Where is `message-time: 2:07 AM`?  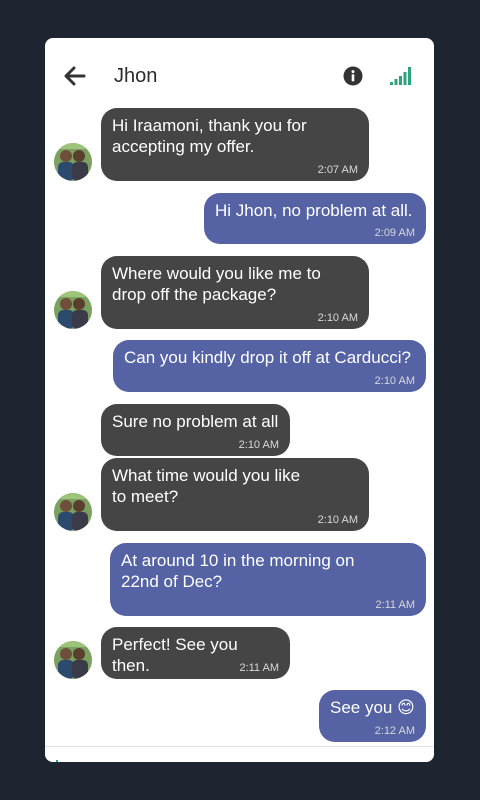
message-time: 2:07 AM is located at coordinates (337, 170).